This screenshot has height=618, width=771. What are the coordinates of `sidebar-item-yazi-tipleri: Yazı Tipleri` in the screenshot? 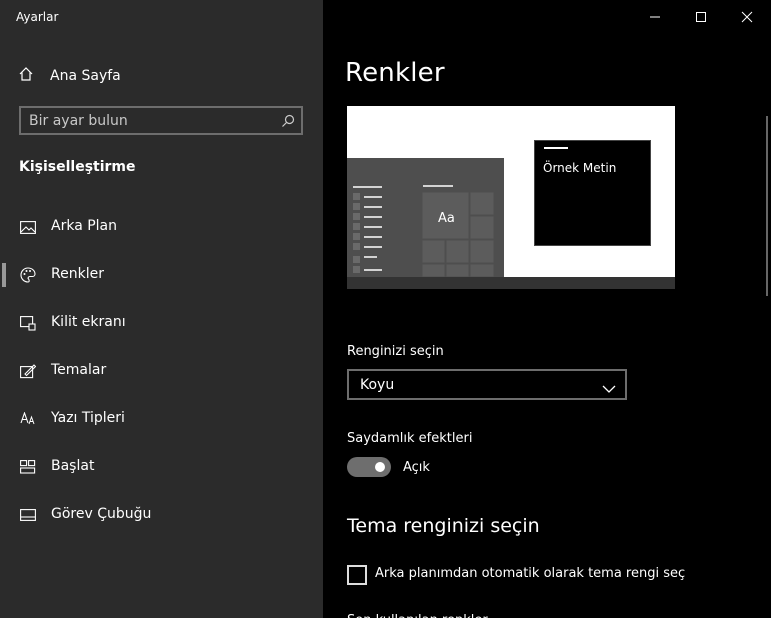 It's located at (161, 419).